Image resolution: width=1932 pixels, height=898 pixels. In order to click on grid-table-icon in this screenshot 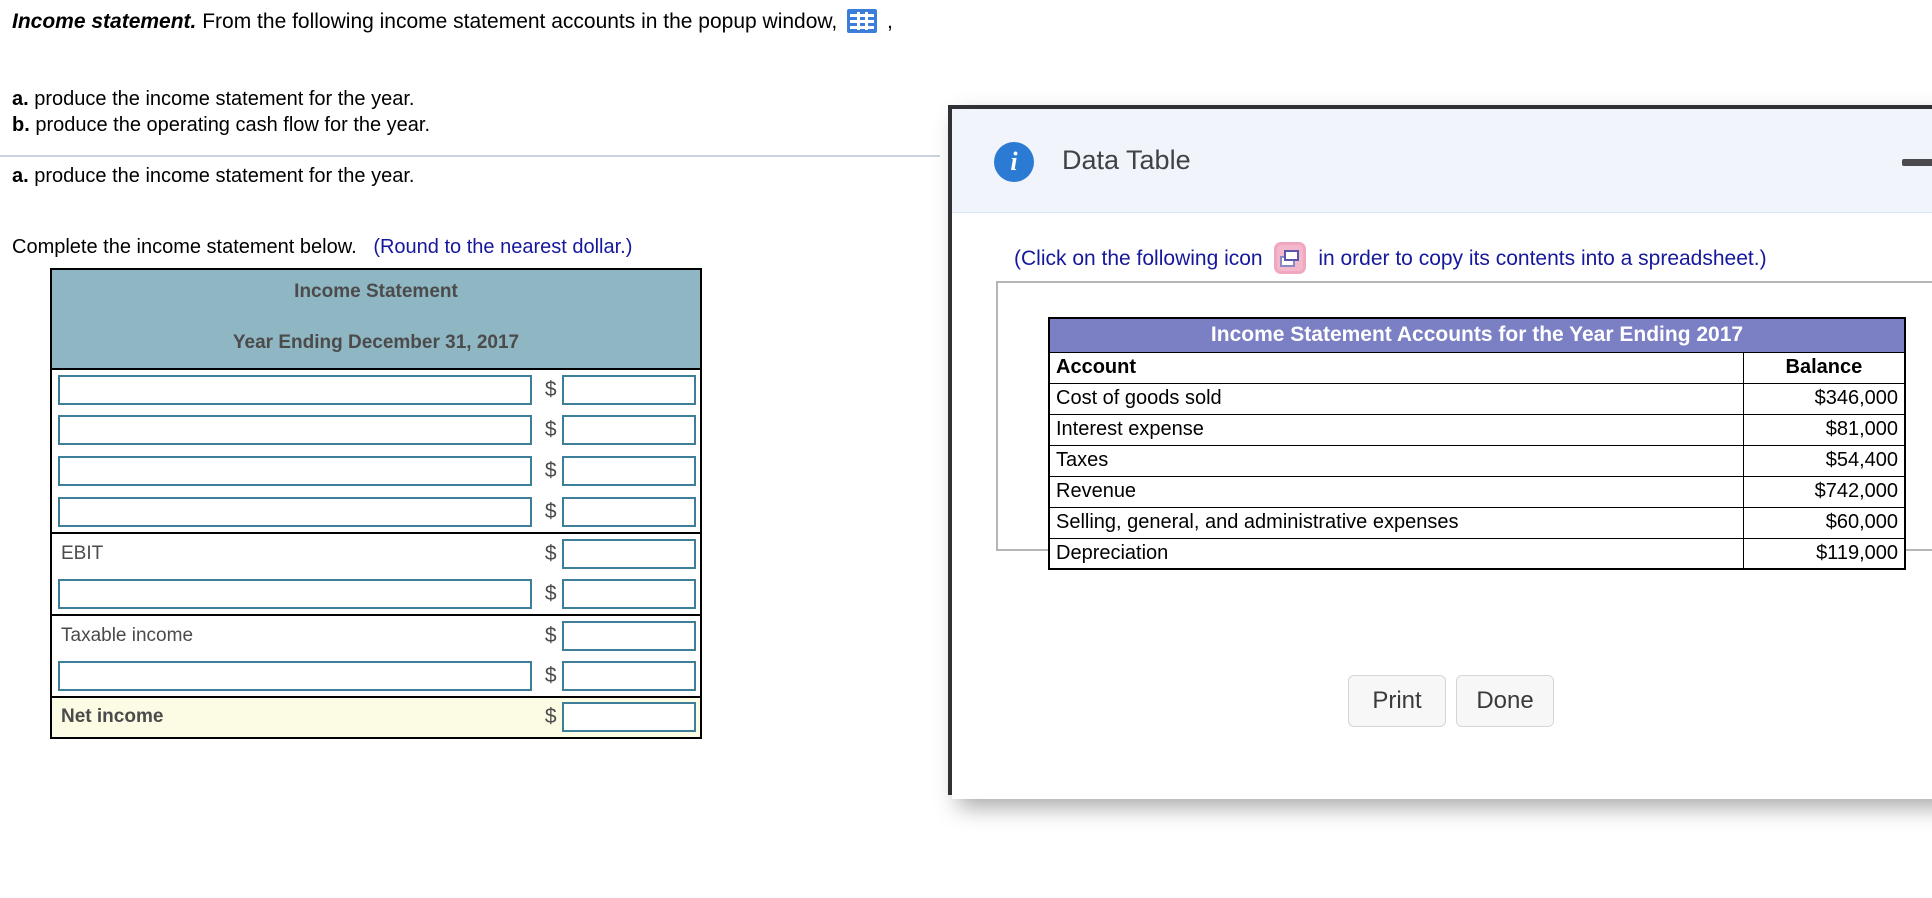, I will do `click(862, 21)`.